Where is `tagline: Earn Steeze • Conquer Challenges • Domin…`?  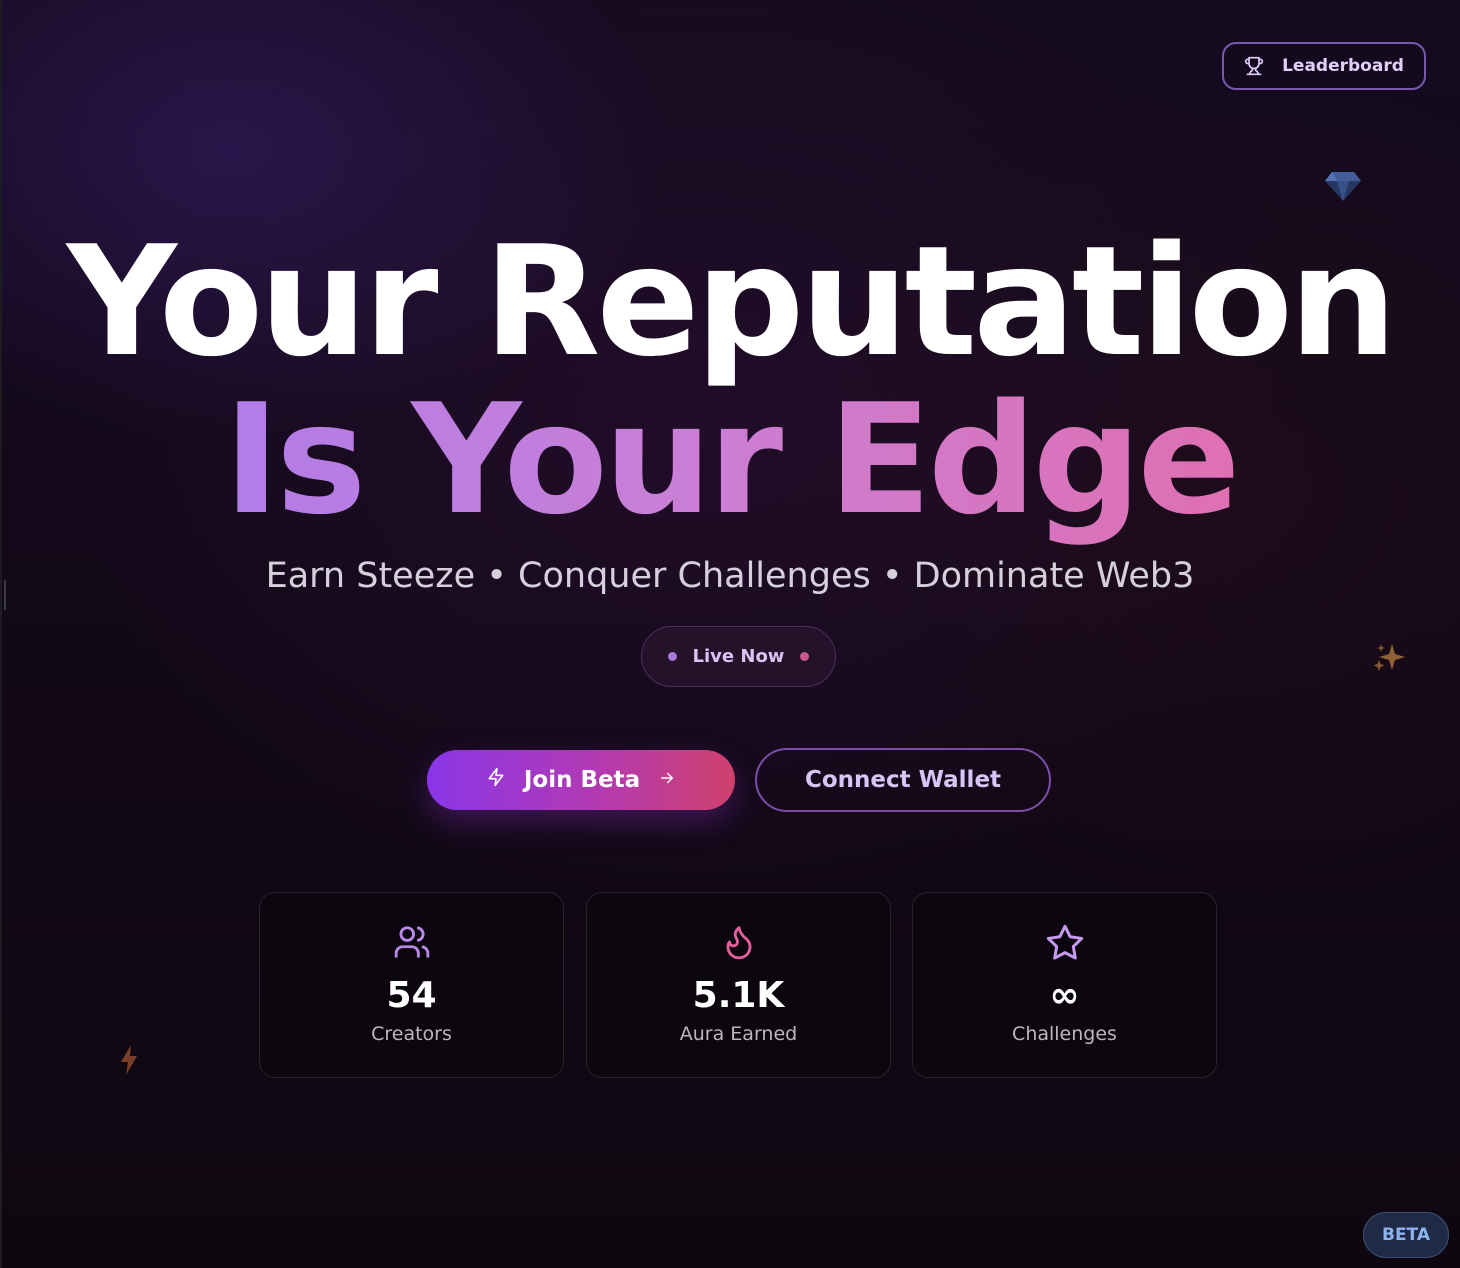
tagline: Earn Steeze • Conquer Challenges • Domin… is located at coordinates (730, 576).